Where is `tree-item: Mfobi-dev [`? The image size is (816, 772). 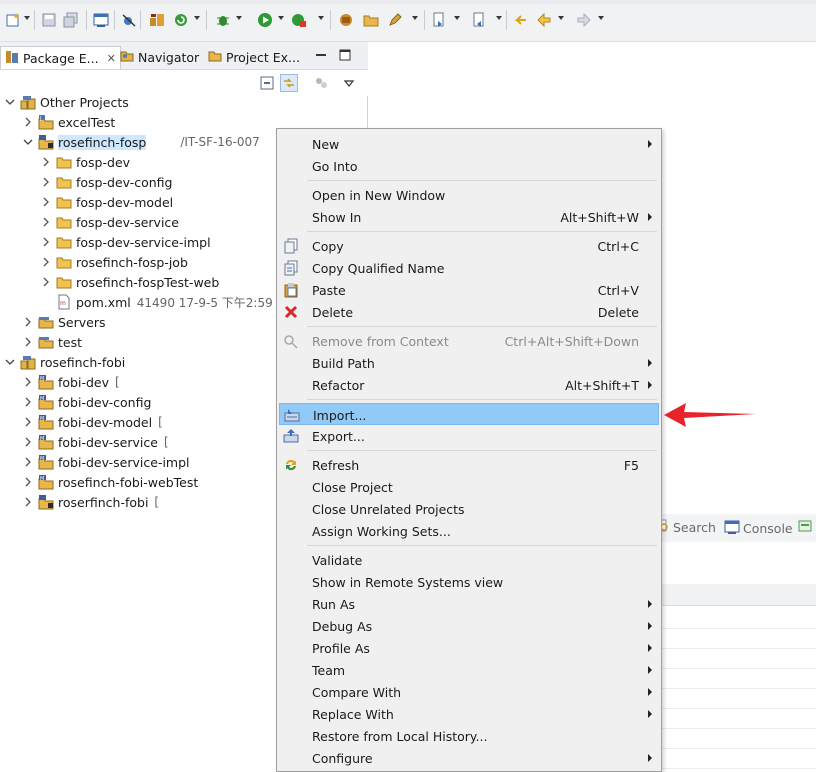 tree-item: Mfobi-dev [ is located at coordinates (71, 382).